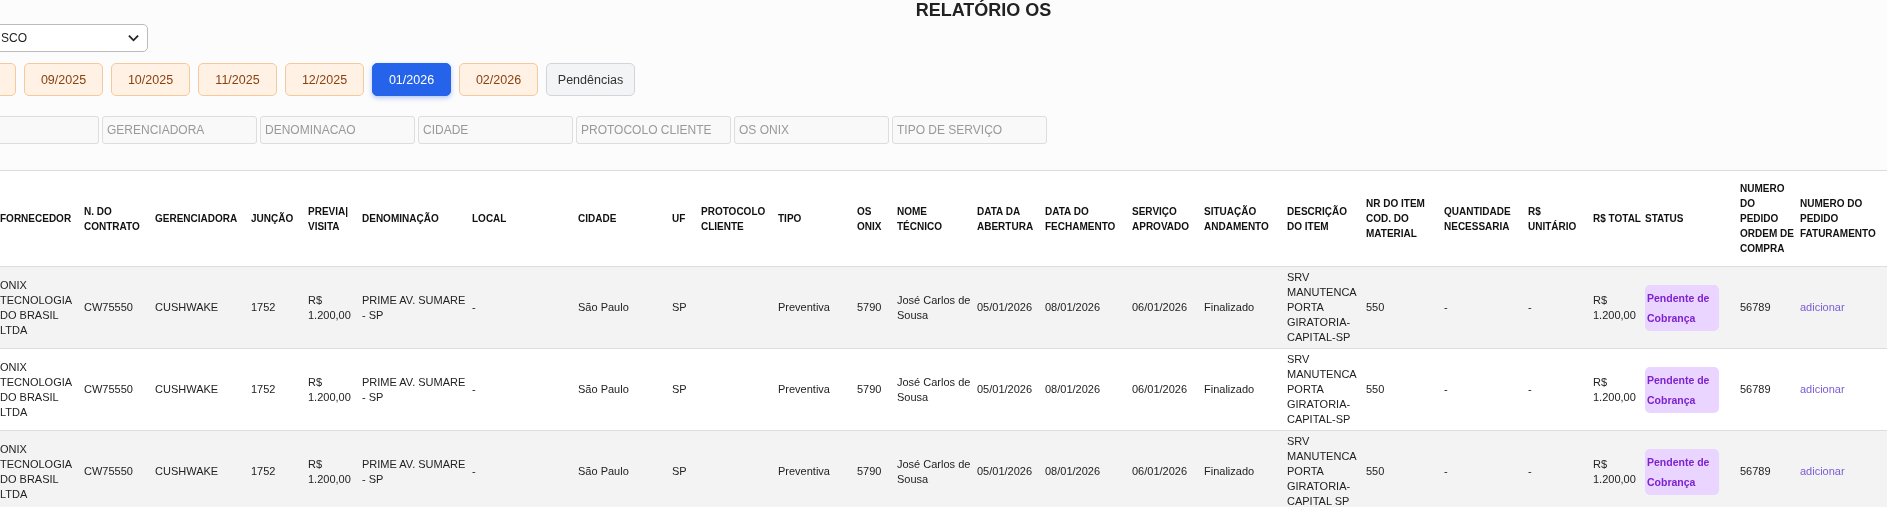 The height and width of the screenshot is (507, 1887). I want to click on column-header: LOCAL, so click(525, 218).